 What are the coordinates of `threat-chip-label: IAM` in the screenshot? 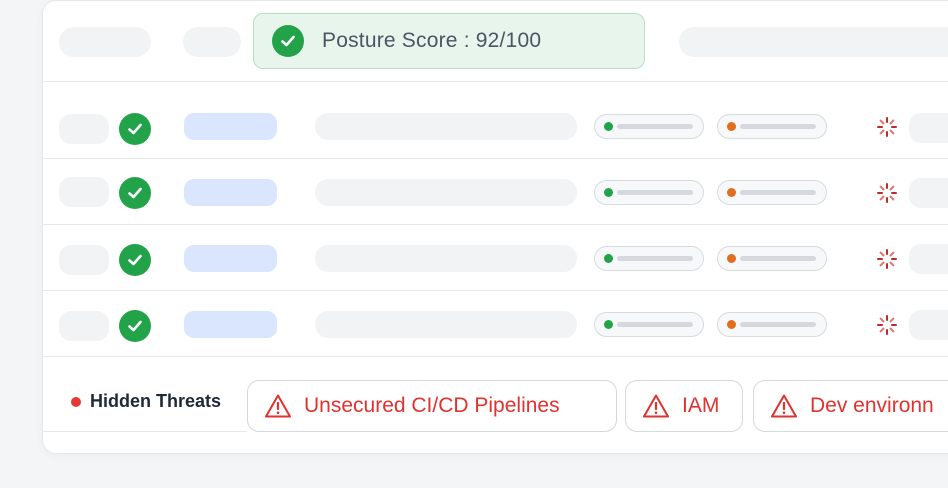 It's located at (701, 405).